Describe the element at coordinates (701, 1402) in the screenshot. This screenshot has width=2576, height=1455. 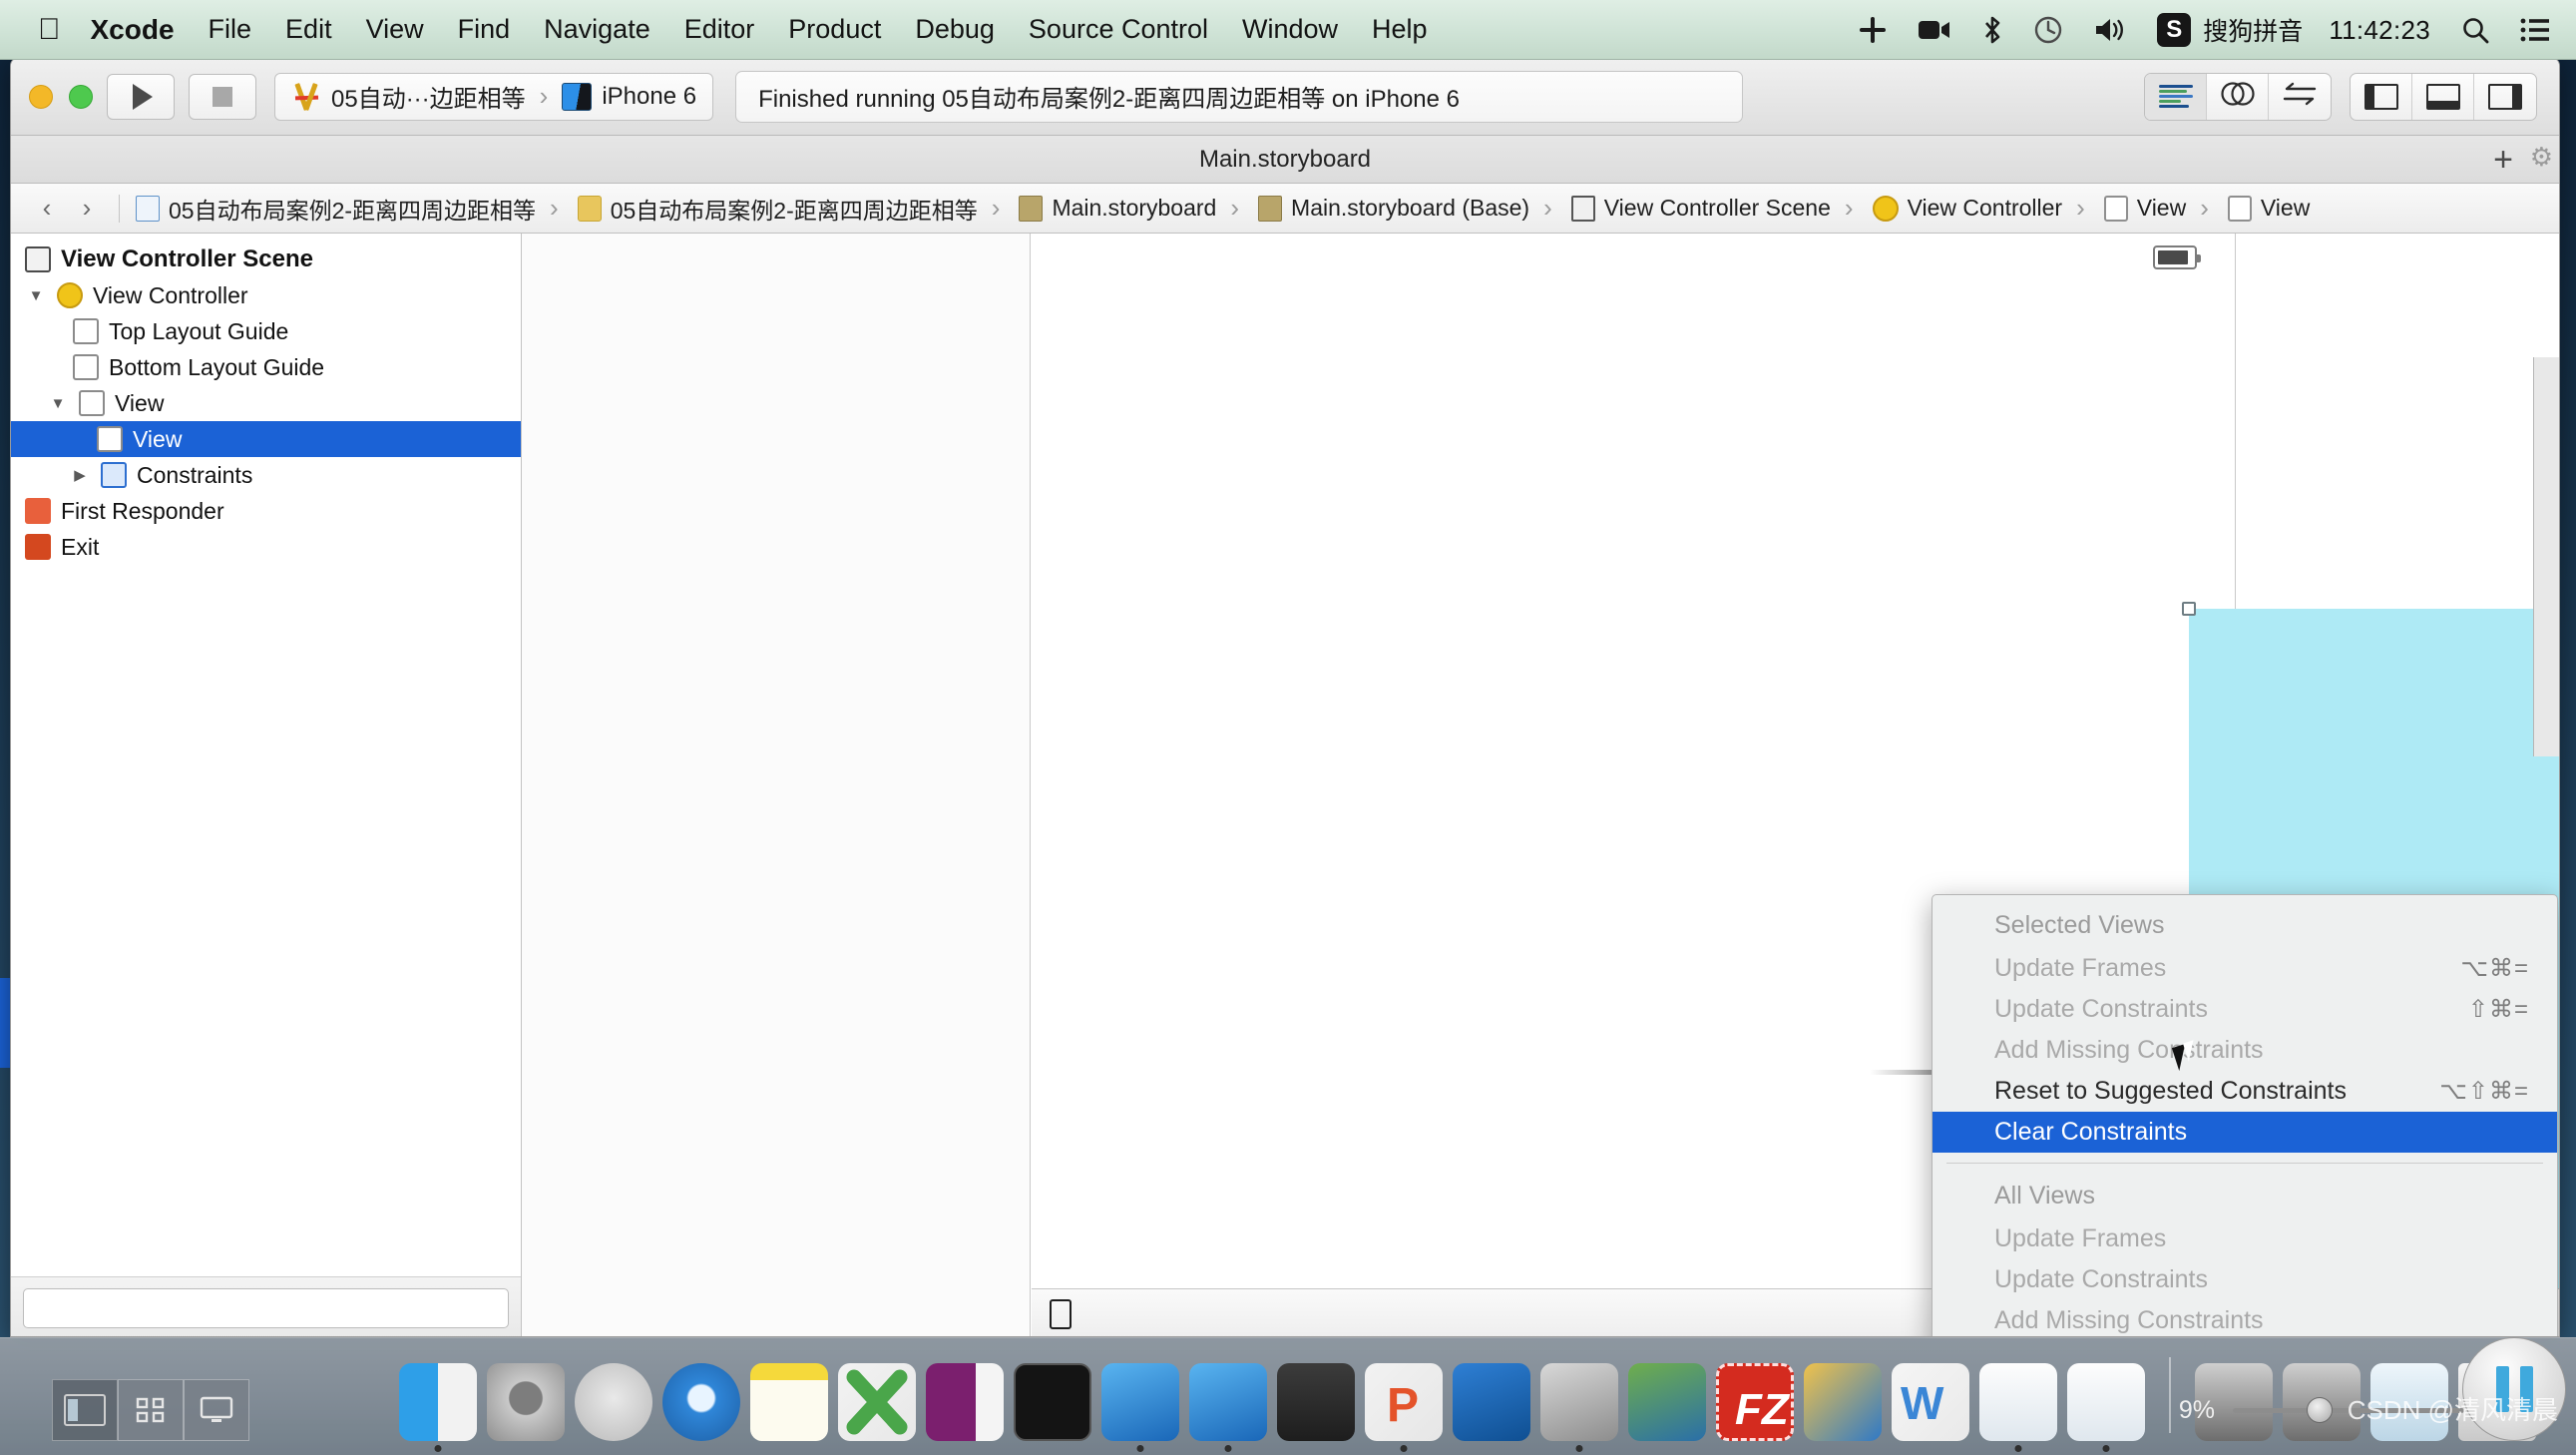
I see `safari-icon` at that location.